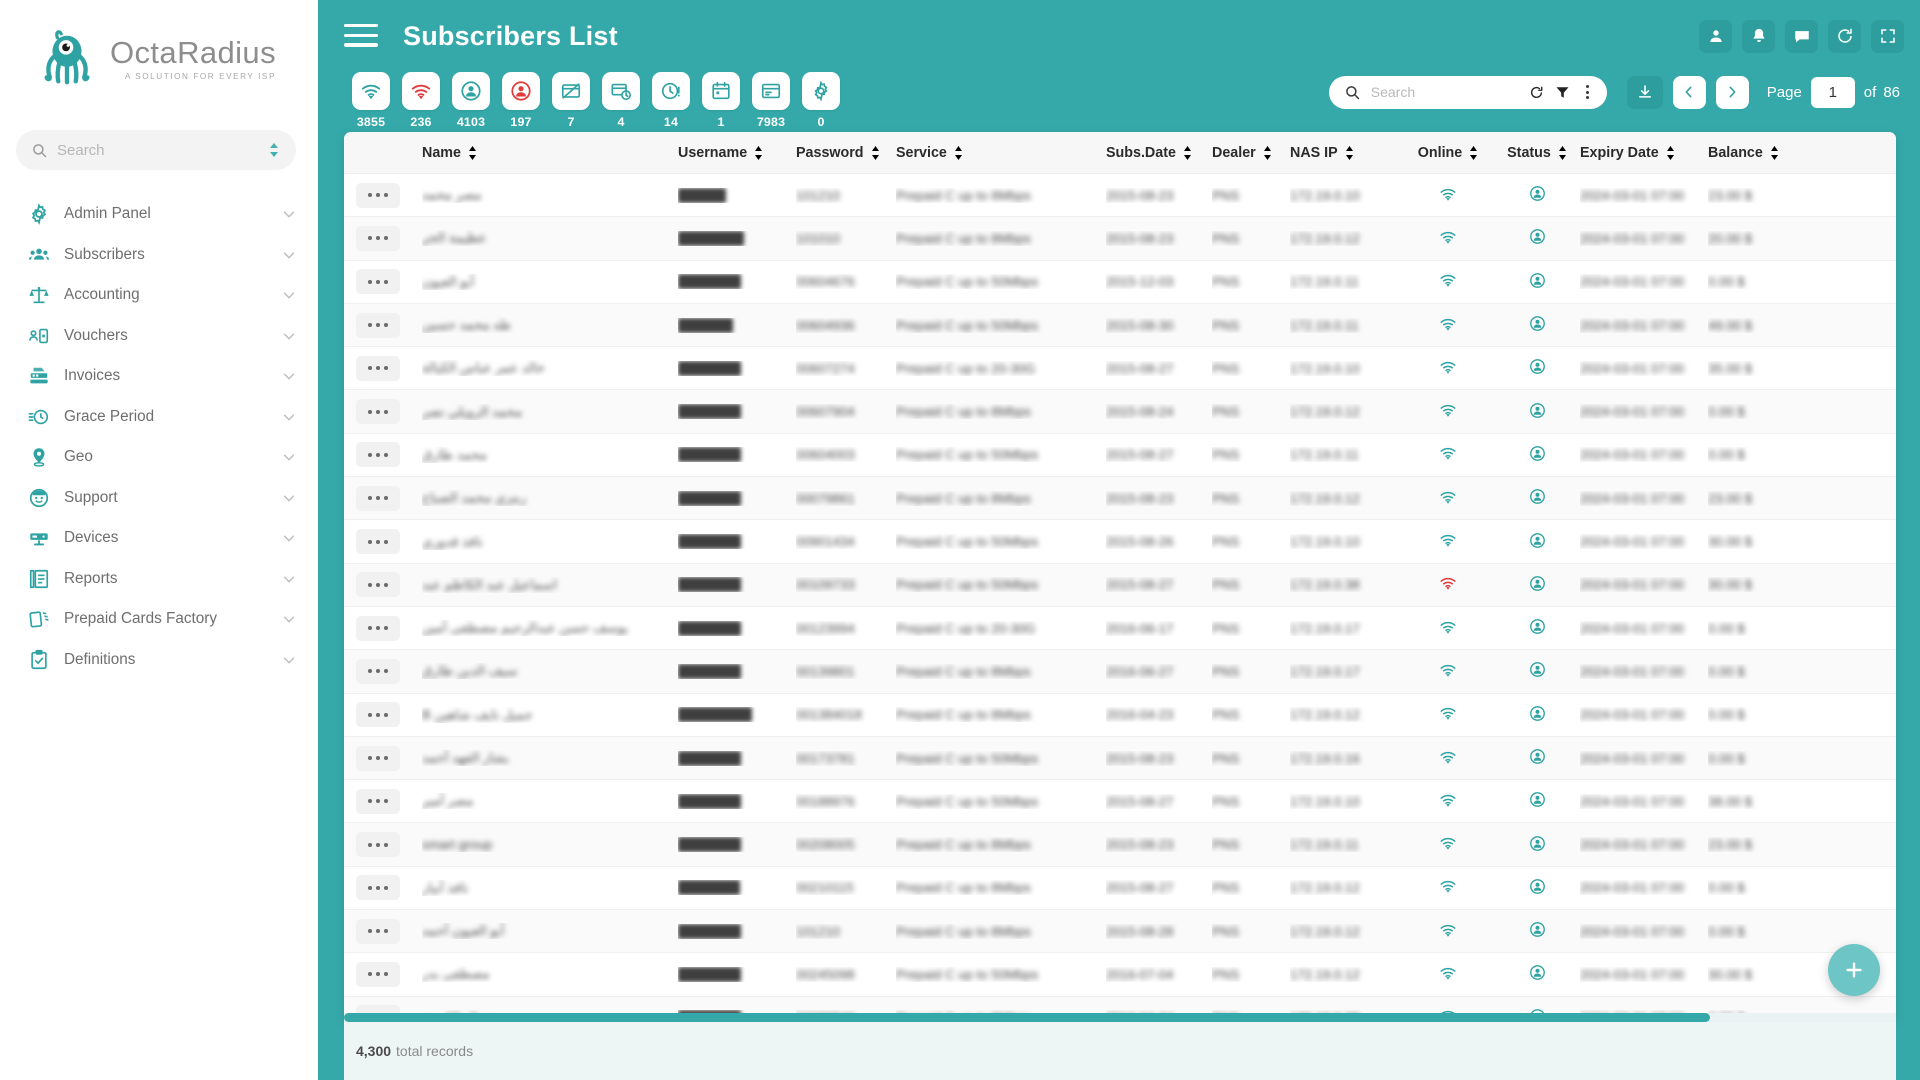 Image resolution: width=1920 pixels, height=1080 pixels. I want to click on col-balance: Balance, so click(1753, 153).